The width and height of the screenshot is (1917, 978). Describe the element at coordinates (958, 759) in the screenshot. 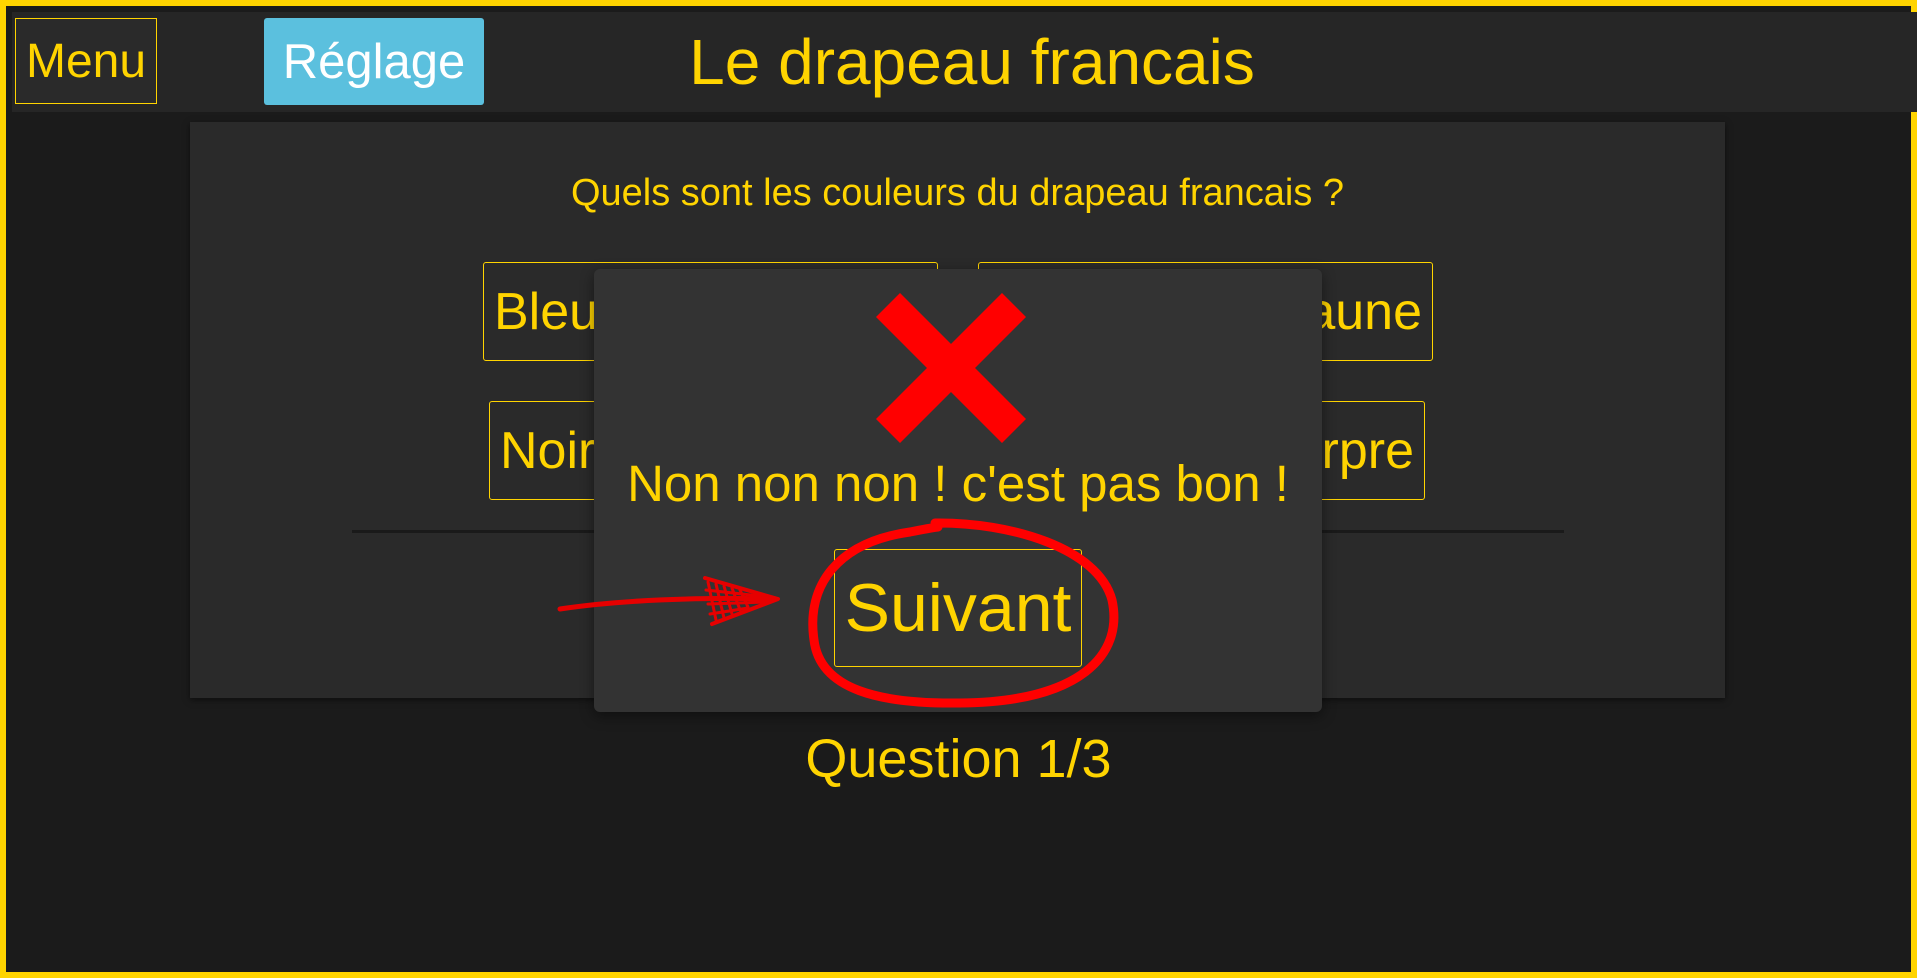

I see `question-progress: Question 1/3` at that location.